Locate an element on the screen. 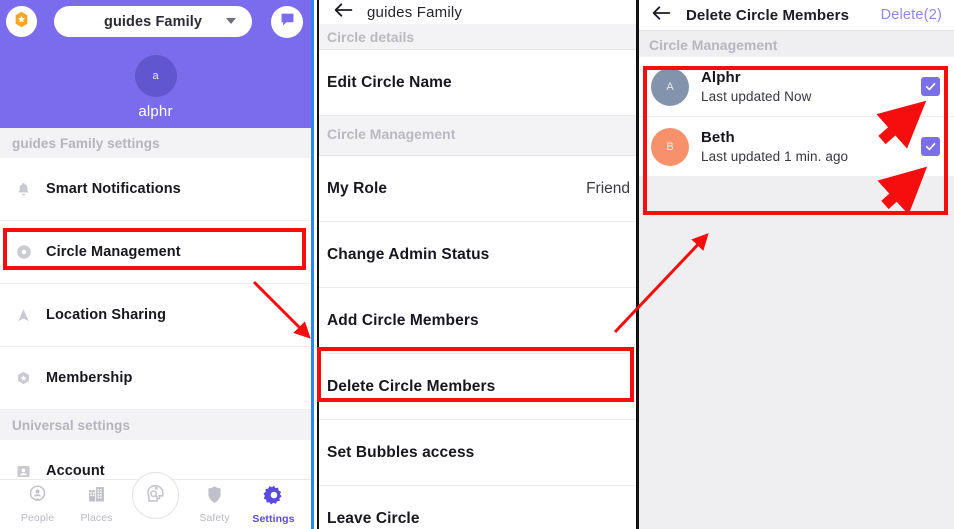 This screenshot has width=954, height=529. app-logo-button is located at coordinates (21, 21).